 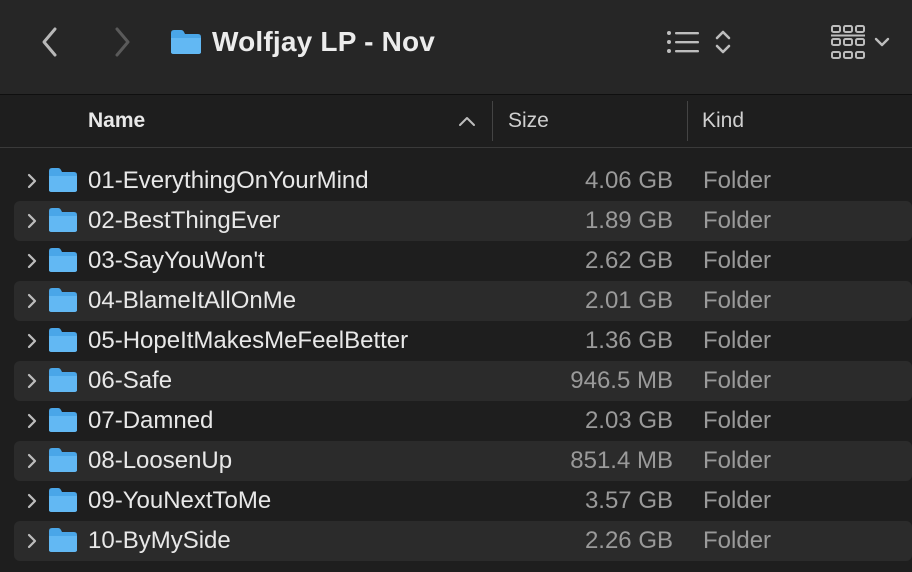 What do you see at coordinates (704, 42) in the screenshot?
I see `view-options-button` at bounding box center [704, 42].